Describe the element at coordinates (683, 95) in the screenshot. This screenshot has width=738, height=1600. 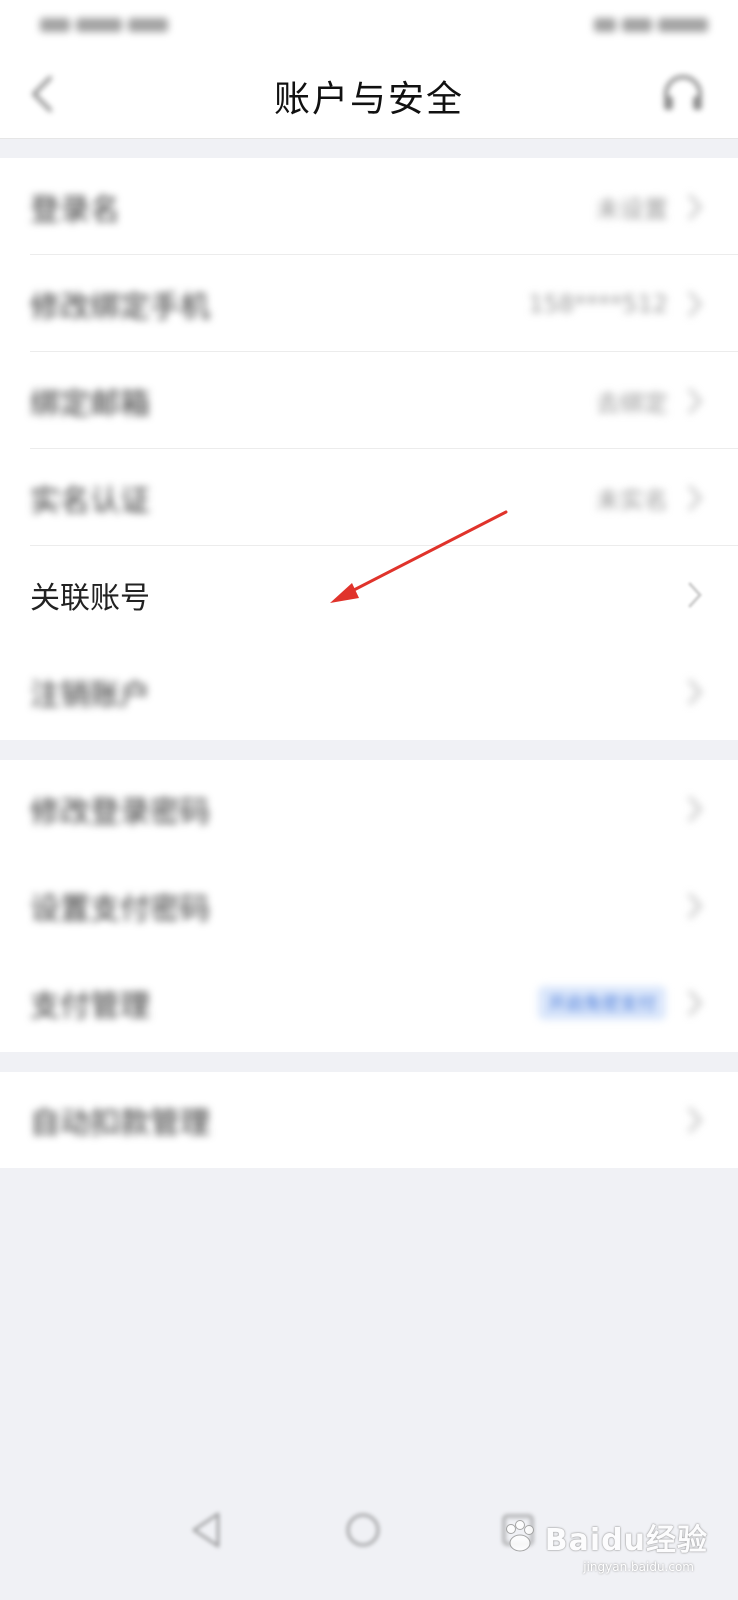
I see `headset-icon` at that location.